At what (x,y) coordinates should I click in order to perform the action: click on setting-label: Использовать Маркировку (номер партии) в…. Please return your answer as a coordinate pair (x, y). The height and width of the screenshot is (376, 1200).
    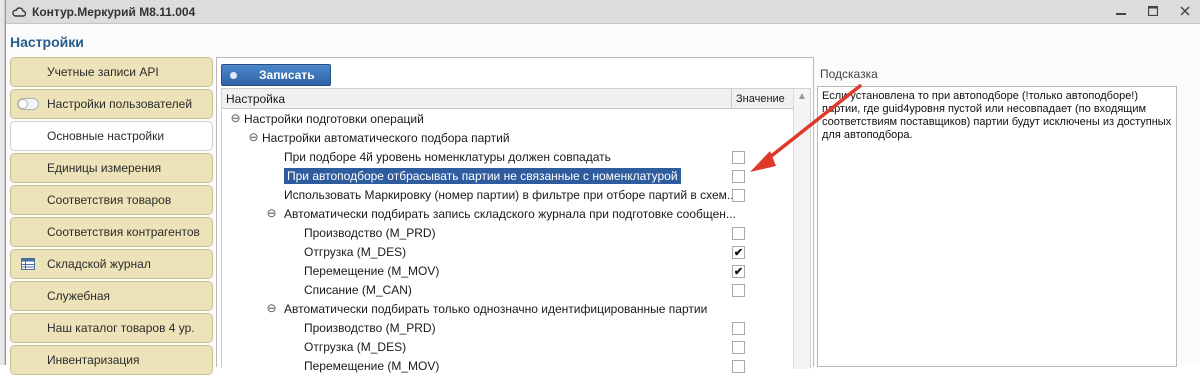
    Looking at the image, I should click on (510, 195).